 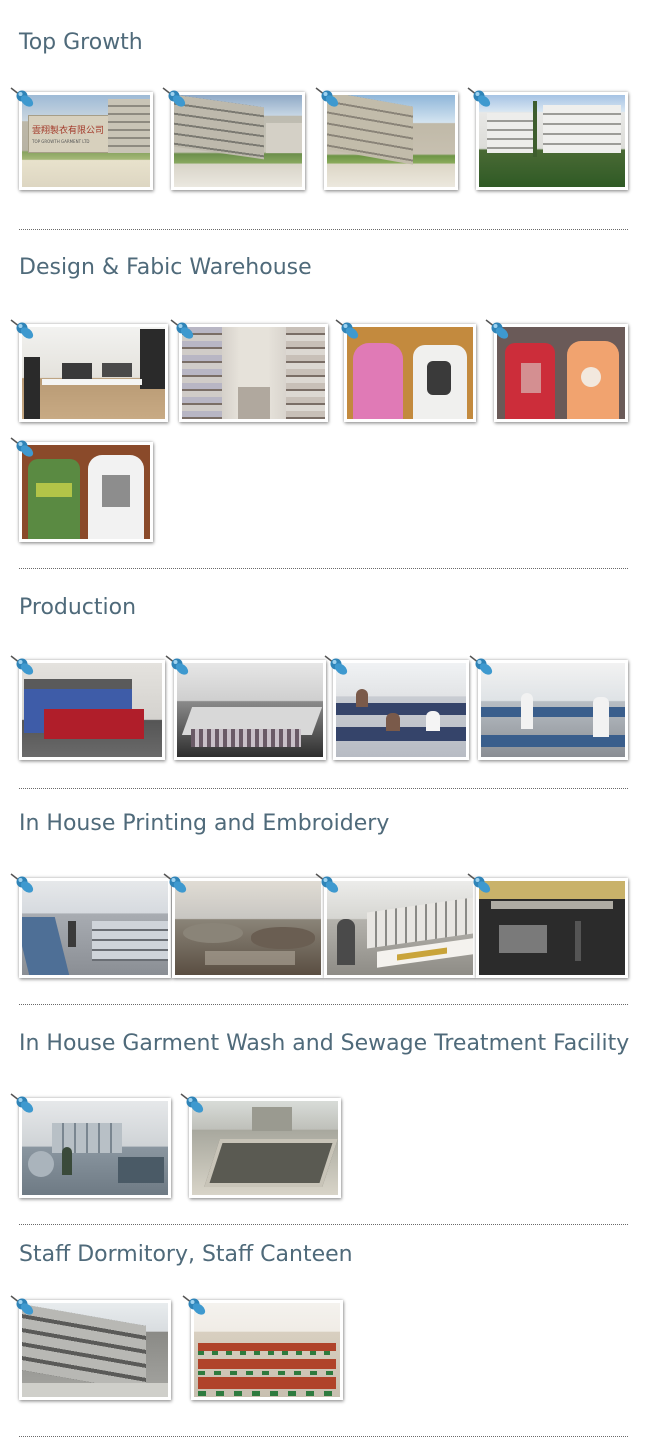 What do you see at coordinates (204, 823) in the screenshot?
I see `section-title-printing-embroidery: In House Printing and Embroidery` at bounding box center [204, 823].